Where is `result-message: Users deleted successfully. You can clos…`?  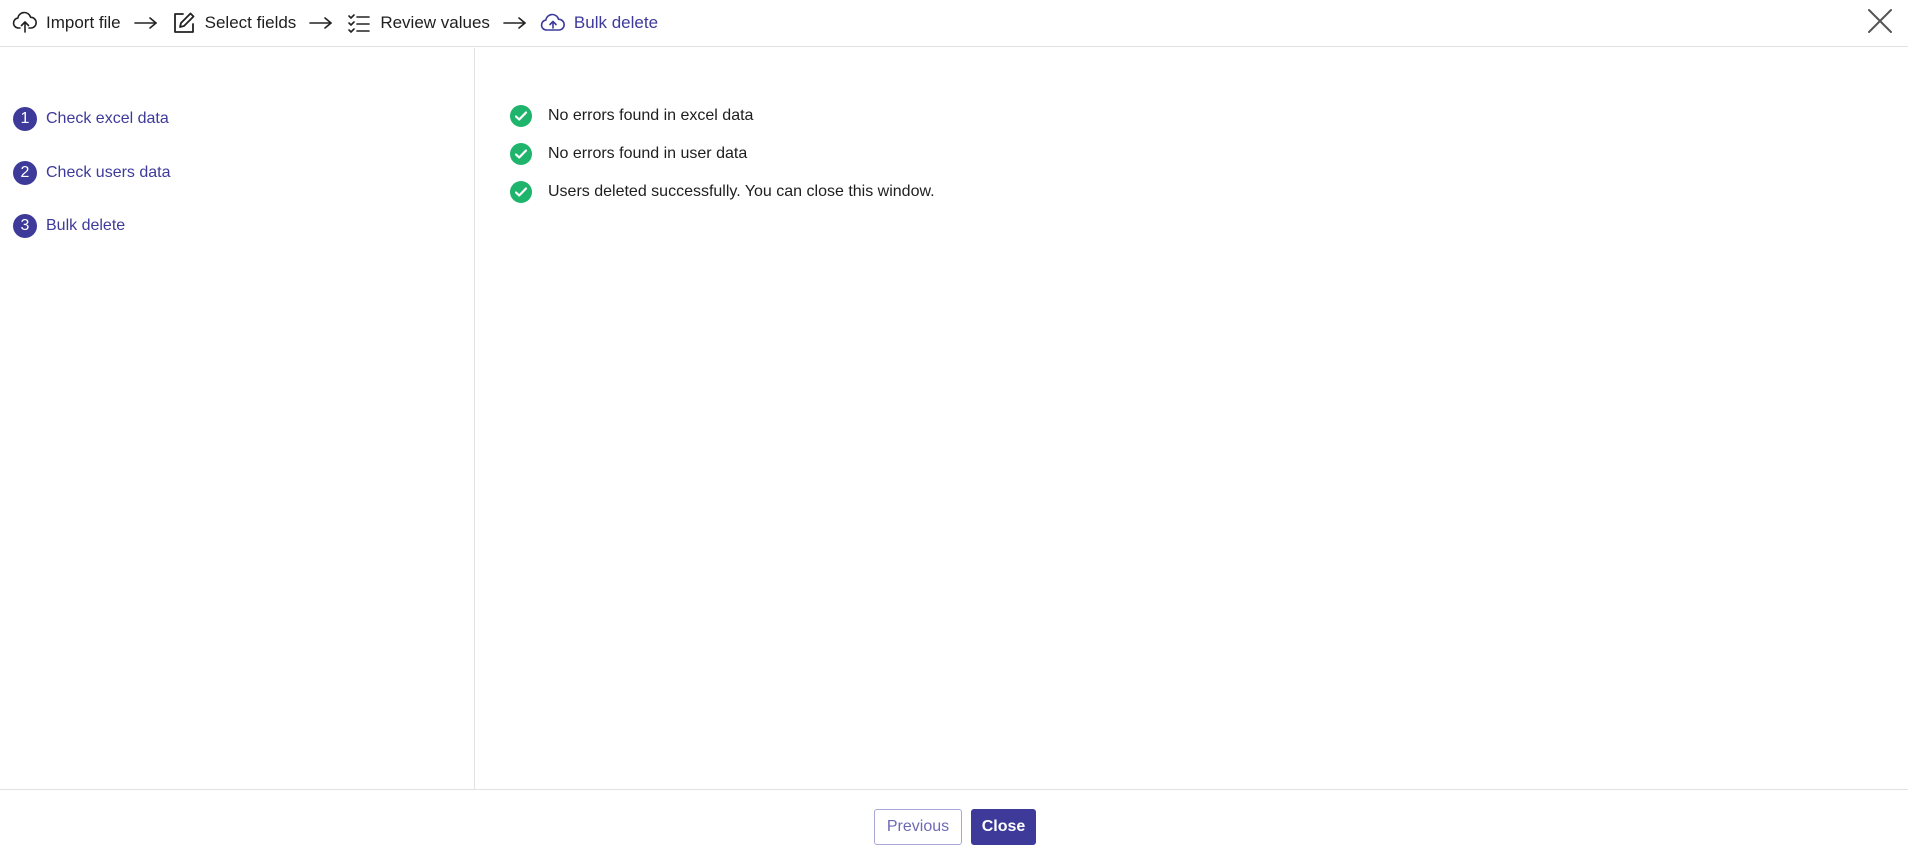
result-message: Users deleted successfully. You can clos… is located at coordinates (722, 192).